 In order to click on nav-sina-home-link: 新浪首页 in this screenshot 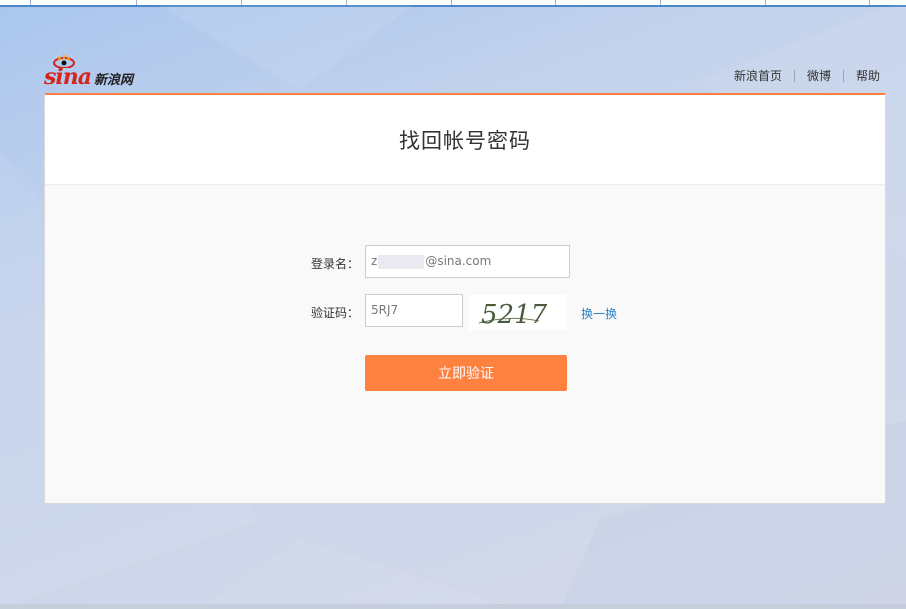, I will do `click(758, 75)`.